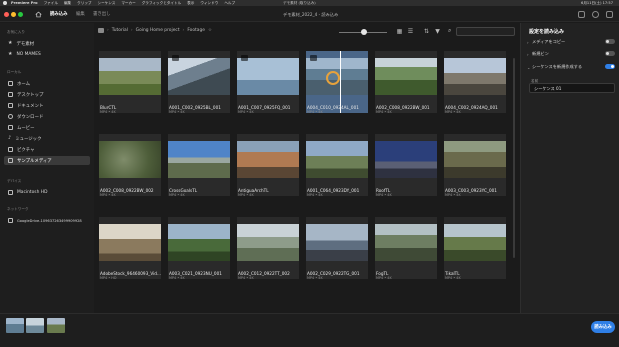 The height and width of the screenshot is (347, 619). What do you see at coordinates (609, 14) in the screenshot?
I see `fullscreen-icon` at bounding box center [609, 14].